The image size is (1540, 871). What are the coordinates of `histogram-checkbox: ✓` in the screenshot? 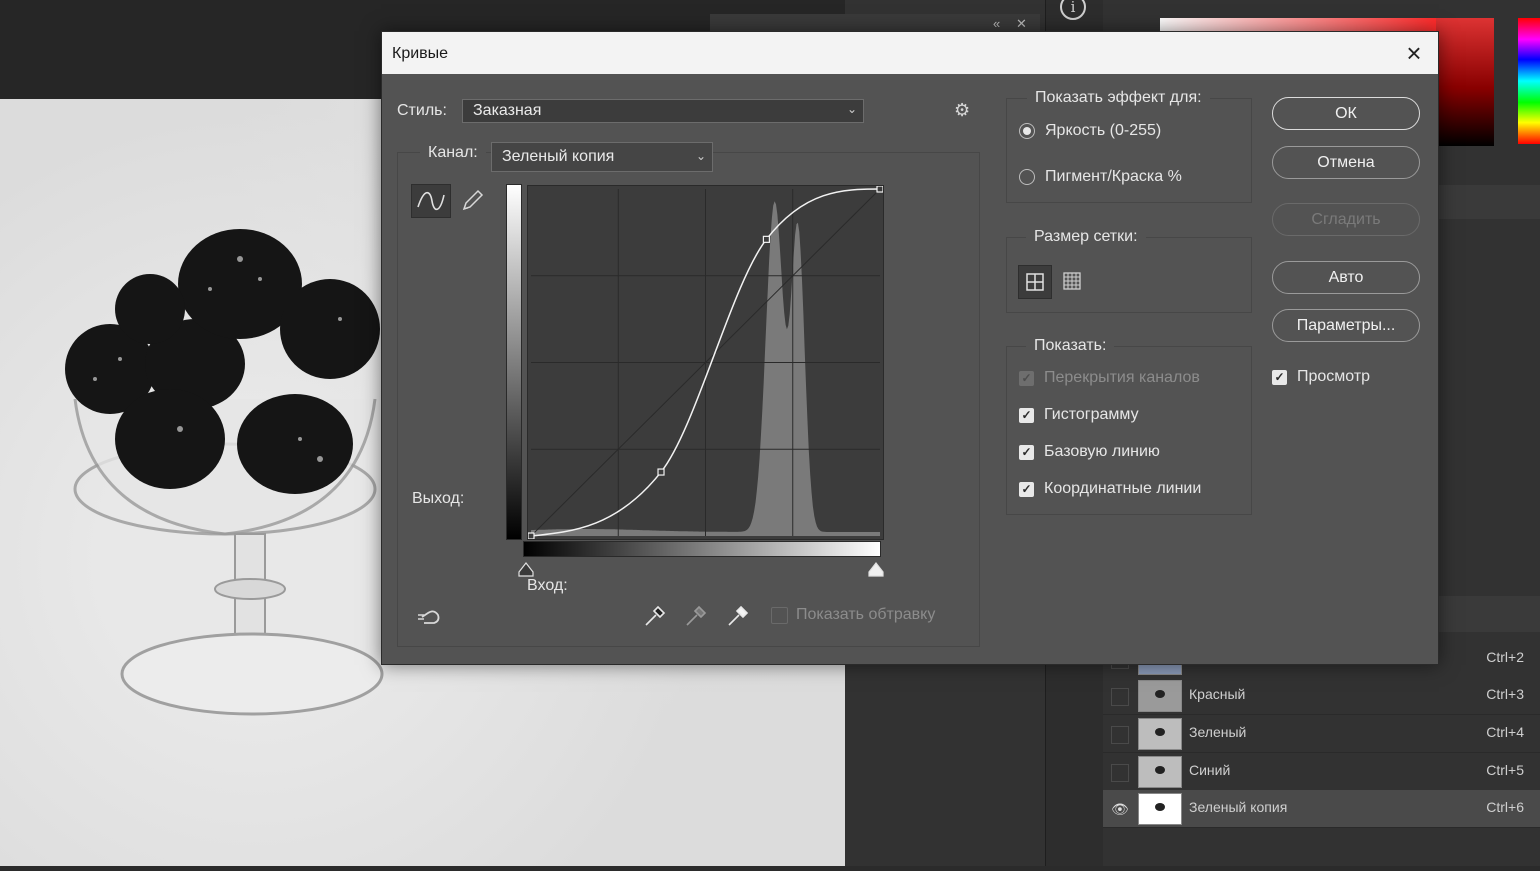 It's located at (1026, 415).